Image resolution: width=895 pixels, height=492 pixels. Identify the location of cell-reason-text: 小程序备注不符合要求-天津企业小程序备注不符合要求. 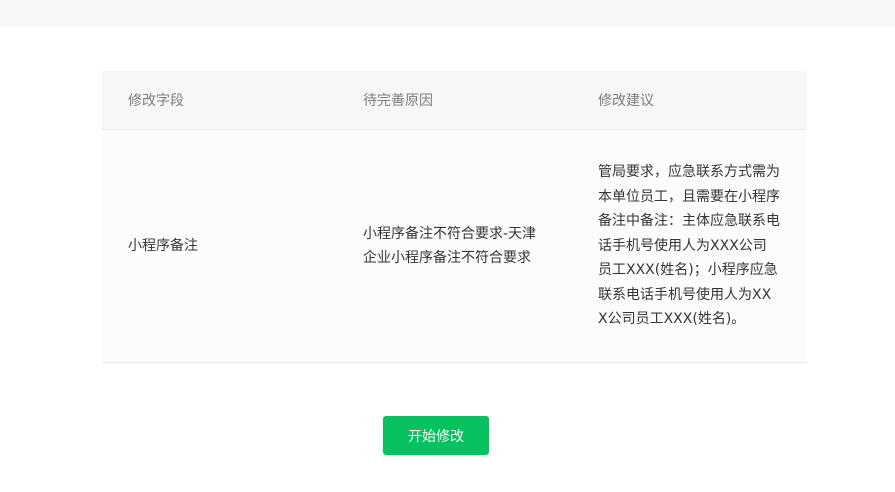
(450, 246).